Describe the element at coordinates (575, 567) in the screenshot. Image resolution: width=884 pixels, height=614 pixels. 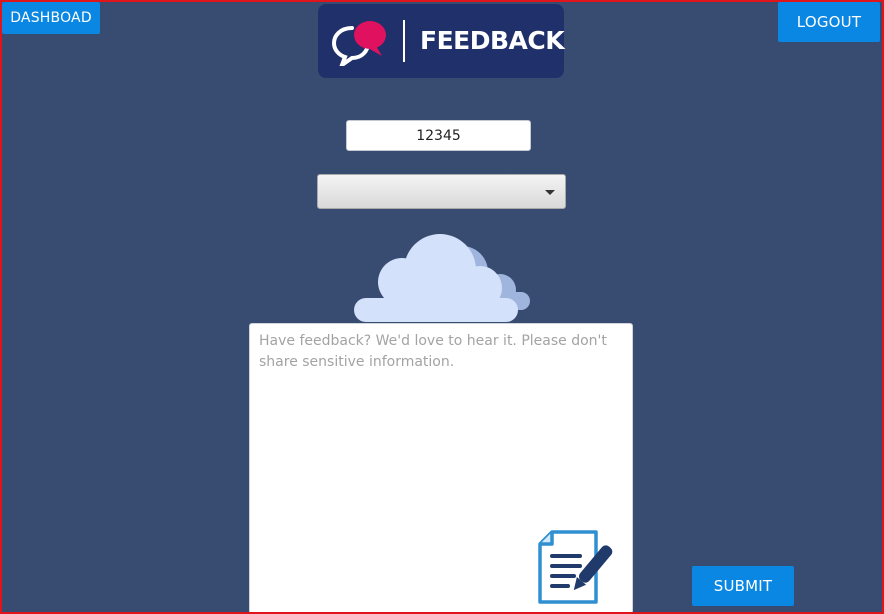
I see `document-pen-icon` at that location.